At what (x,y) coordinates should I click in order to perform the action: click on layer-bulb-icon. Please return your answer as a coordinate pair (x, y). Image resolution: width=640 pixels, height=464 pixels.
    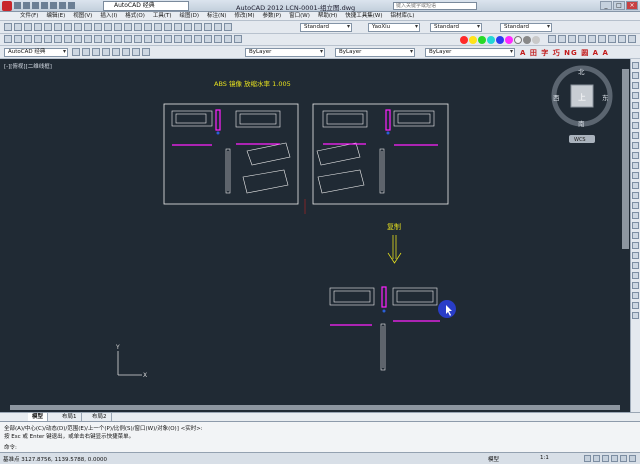
    Looking at the image, I should click on (96, 52).